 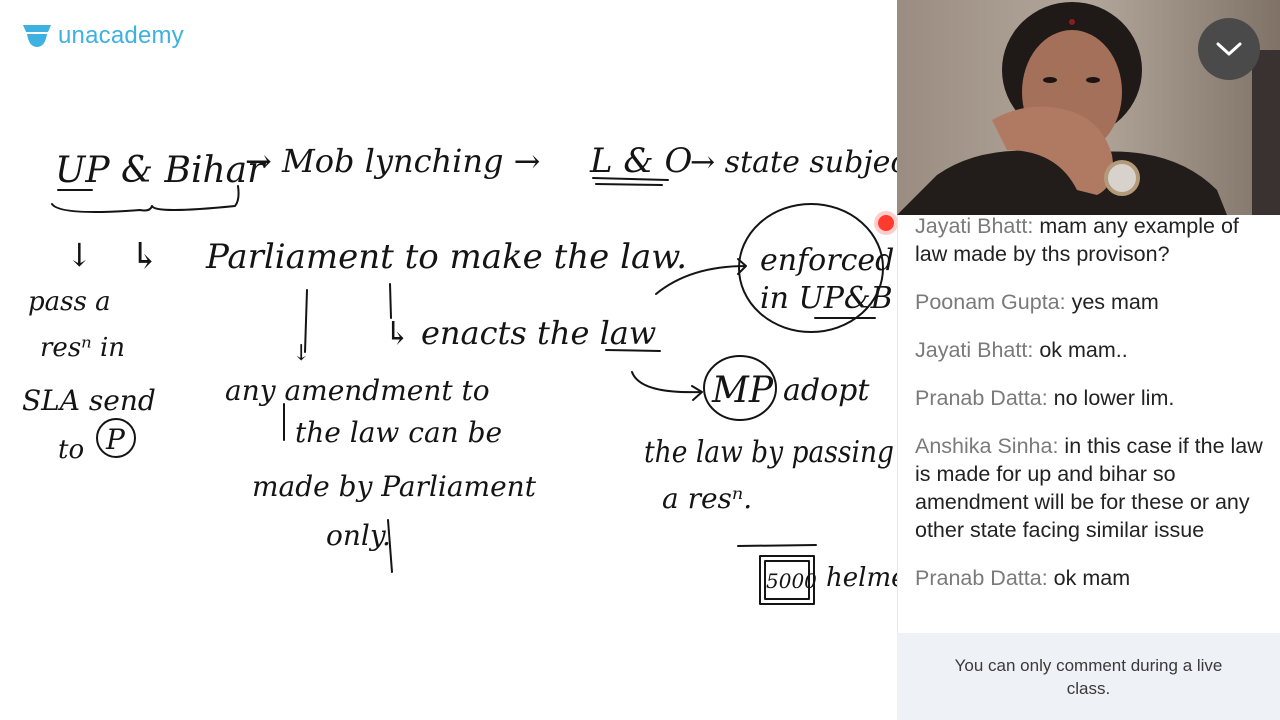 What do you see at coordinates (640, 161) in the screenshot?
I see `note-law-order: L & O` at bounding box center [640, 161].